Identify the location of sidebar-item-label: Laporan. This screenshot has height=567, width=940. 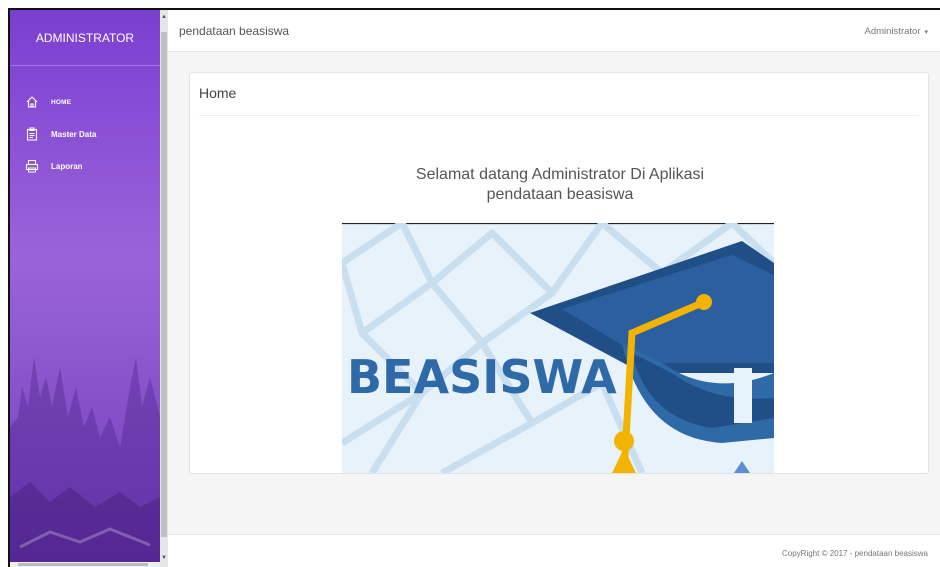
(67, 166).